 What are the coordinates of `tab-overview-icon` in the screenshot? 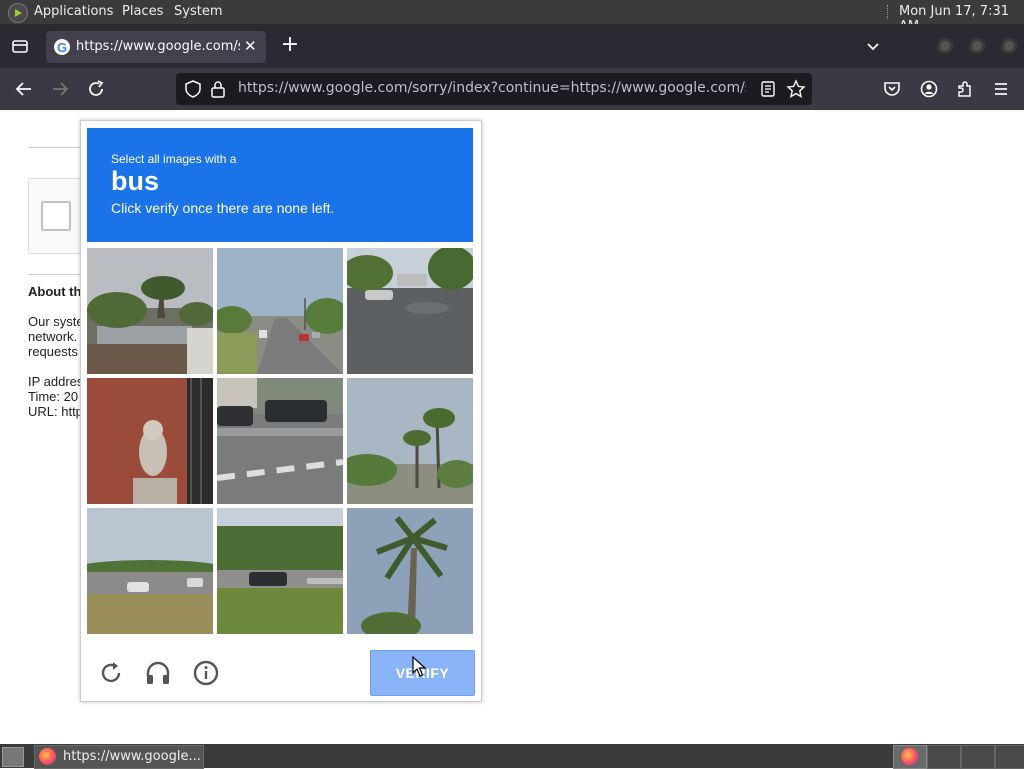 It's located at (20, 48).